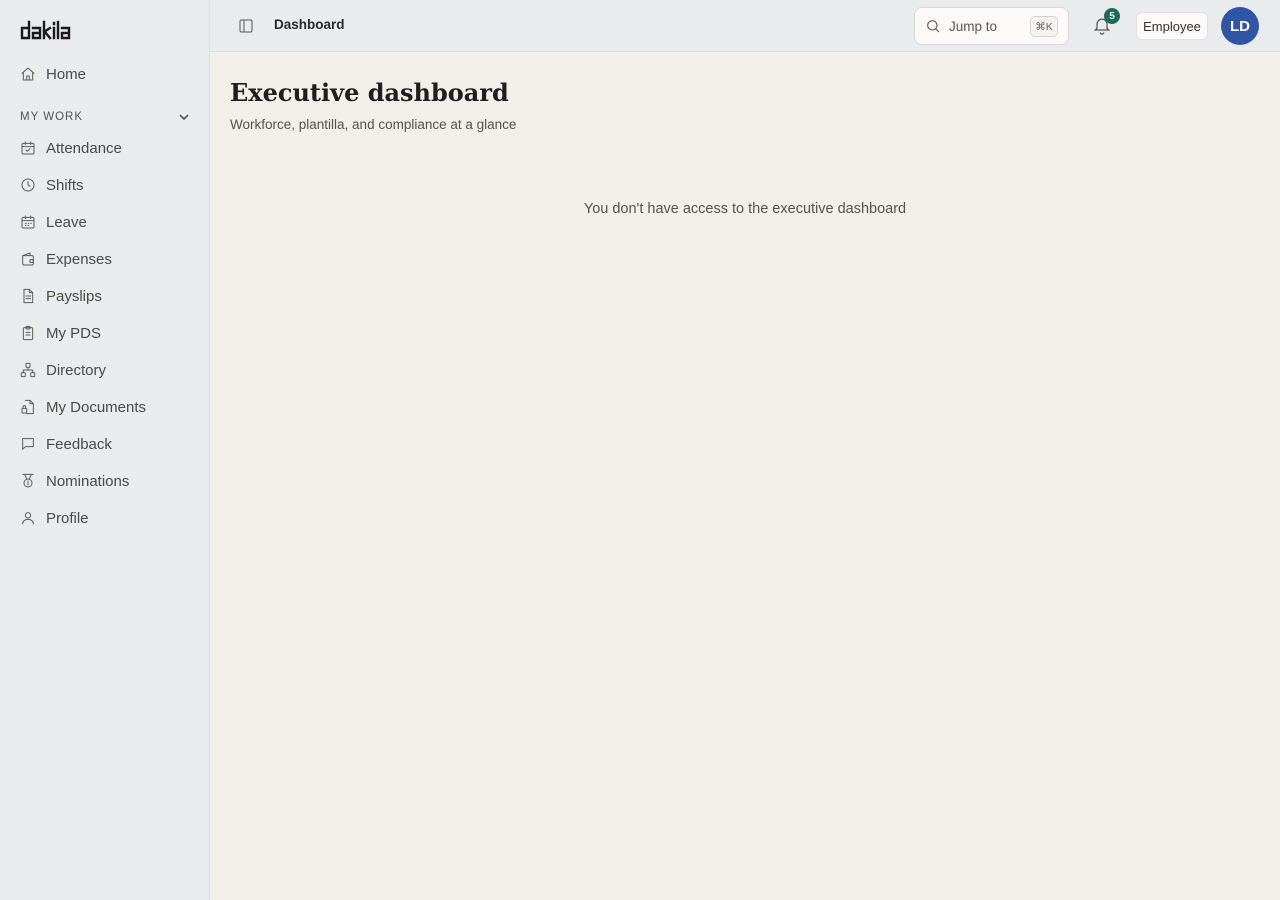 This screenshot has width=1280, height=900. I want to click on sidebar-item-attendance: Attendance, so click(105, 148).